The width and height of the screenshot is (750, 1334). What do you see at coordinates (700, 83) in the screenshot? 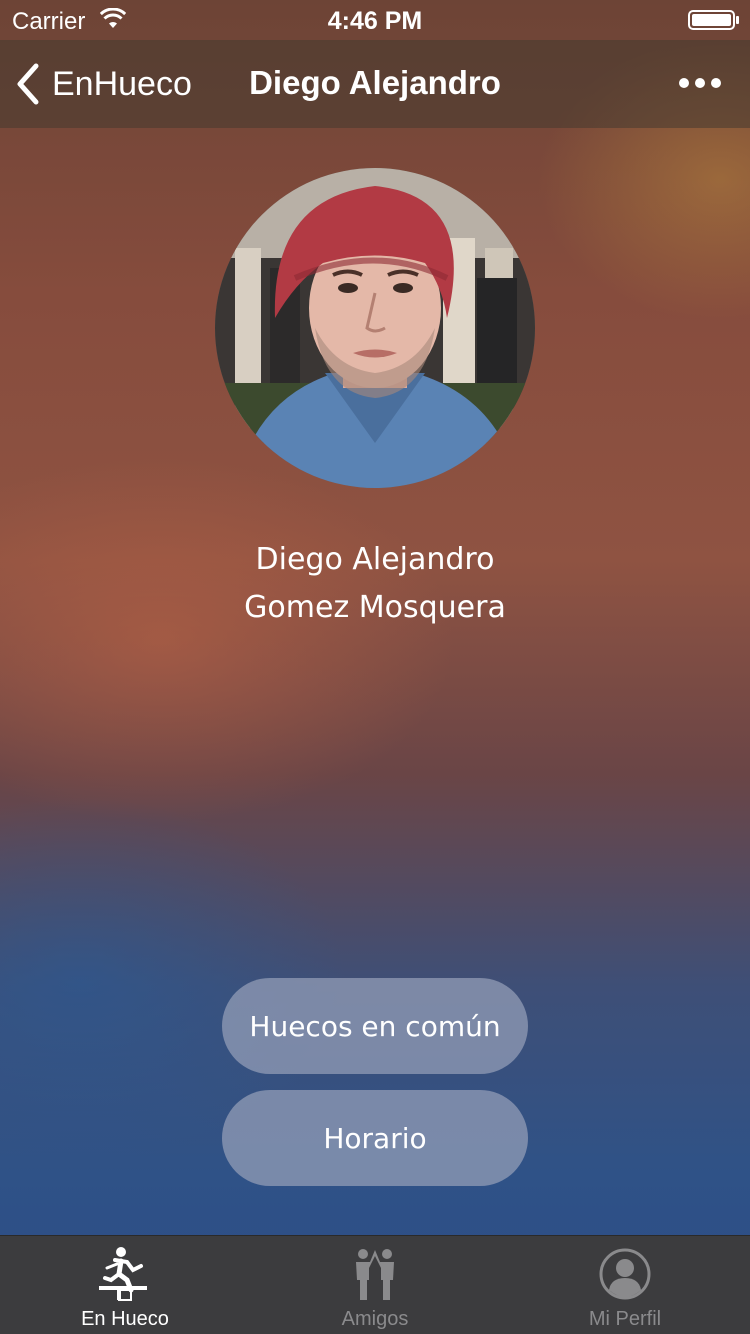
I see `more-options-icon` at bounding box center [700, 83].